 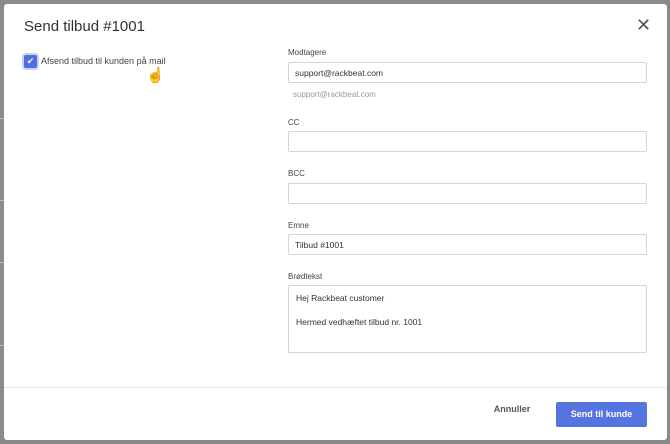 What do you see at coordinates (467, 244) in the screenshot?
I see `subject-input` at bounding box center [467, 244].